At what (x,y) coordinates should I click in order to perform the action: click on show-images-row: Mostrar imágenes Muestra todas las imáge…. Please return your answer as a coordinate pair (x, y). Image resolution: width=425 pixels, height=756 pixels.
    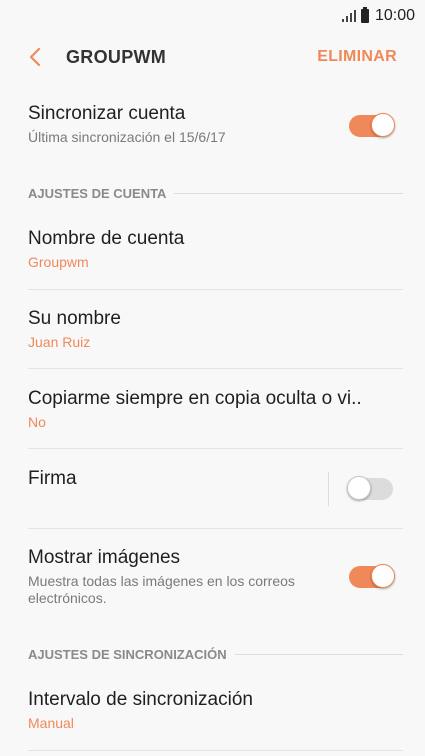
    Looking at the image, I should click on (181, 577).